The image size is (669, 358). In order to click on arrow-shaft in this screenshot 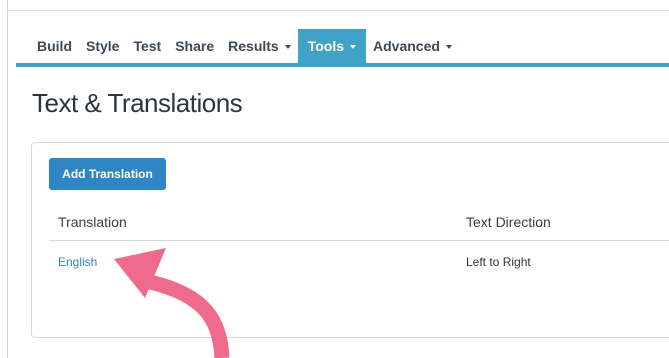, I will do `click(189, 316)`.